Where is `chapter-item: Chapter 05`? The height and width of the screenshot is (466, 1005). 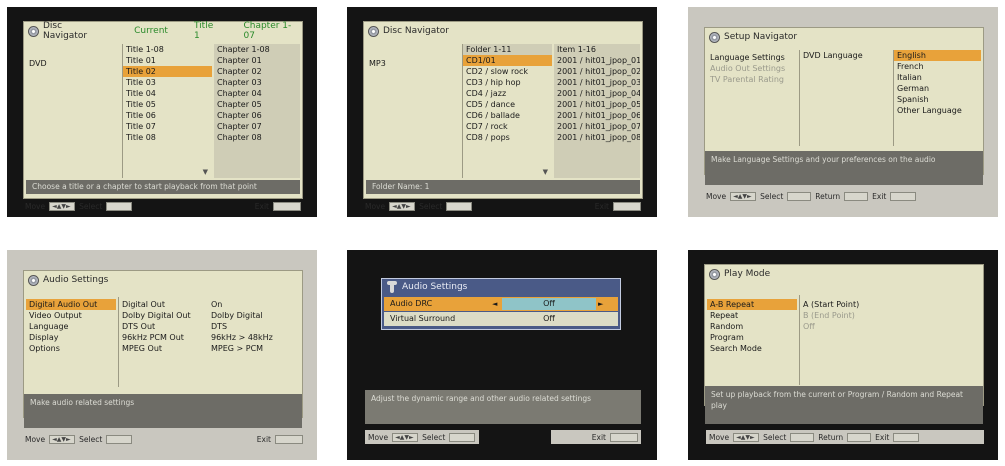 chapter-item: Chapter 05 is located at coordinates (257, 104).